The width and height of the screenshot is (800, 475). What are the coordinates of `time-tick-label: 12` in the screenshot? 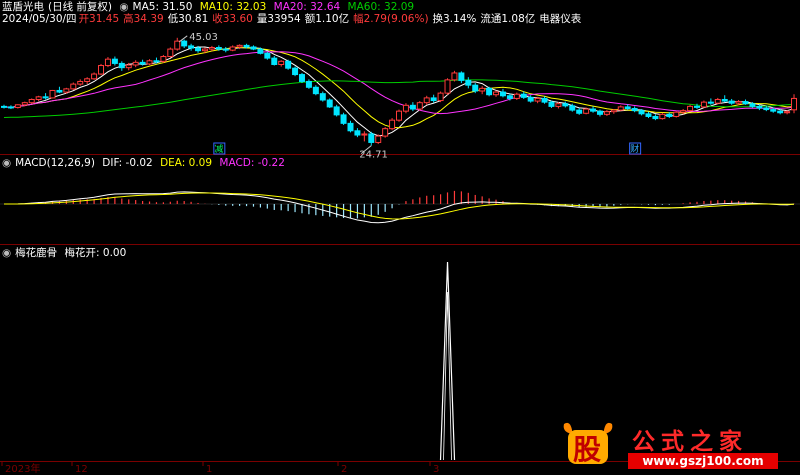 It's located at (81, 469).